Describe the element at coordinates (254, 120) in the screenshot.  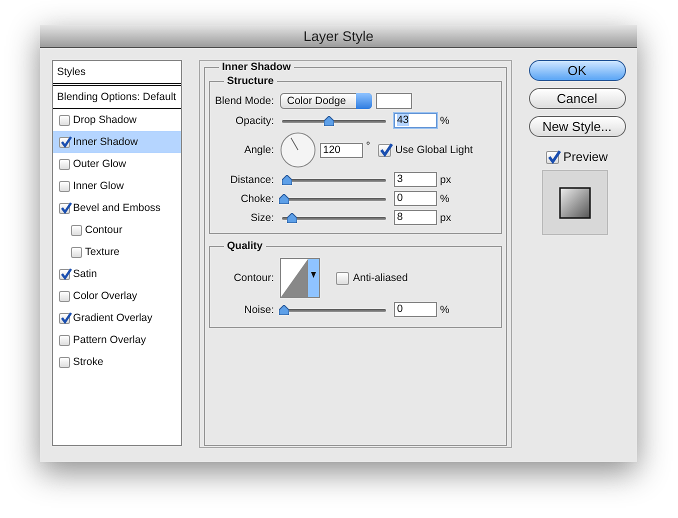
I see `field-label: Opacity:` at that location.